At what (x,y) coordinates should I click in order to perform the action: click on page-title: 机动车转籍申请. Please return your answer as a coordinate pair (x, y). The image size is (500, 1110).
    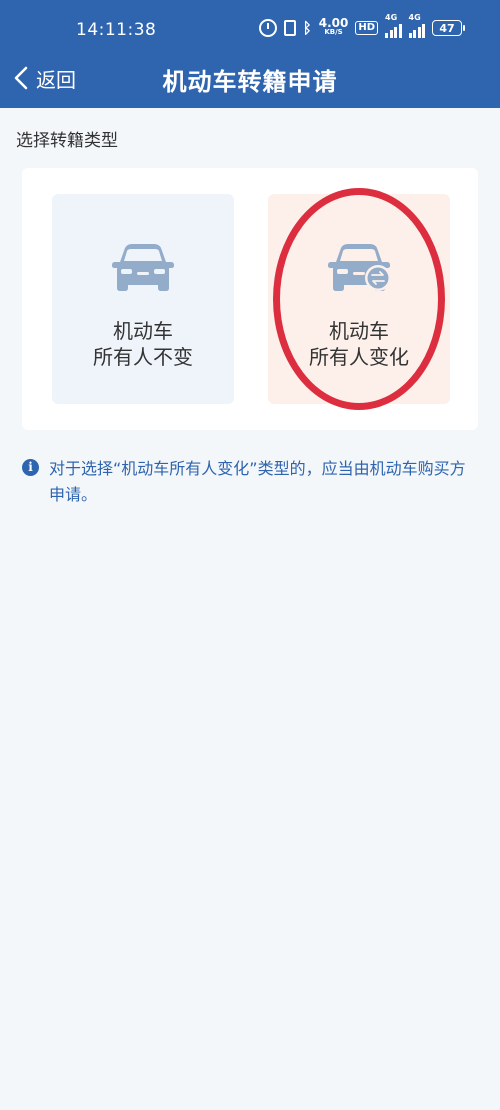
    Looking at the image, I should click on (250, 82).